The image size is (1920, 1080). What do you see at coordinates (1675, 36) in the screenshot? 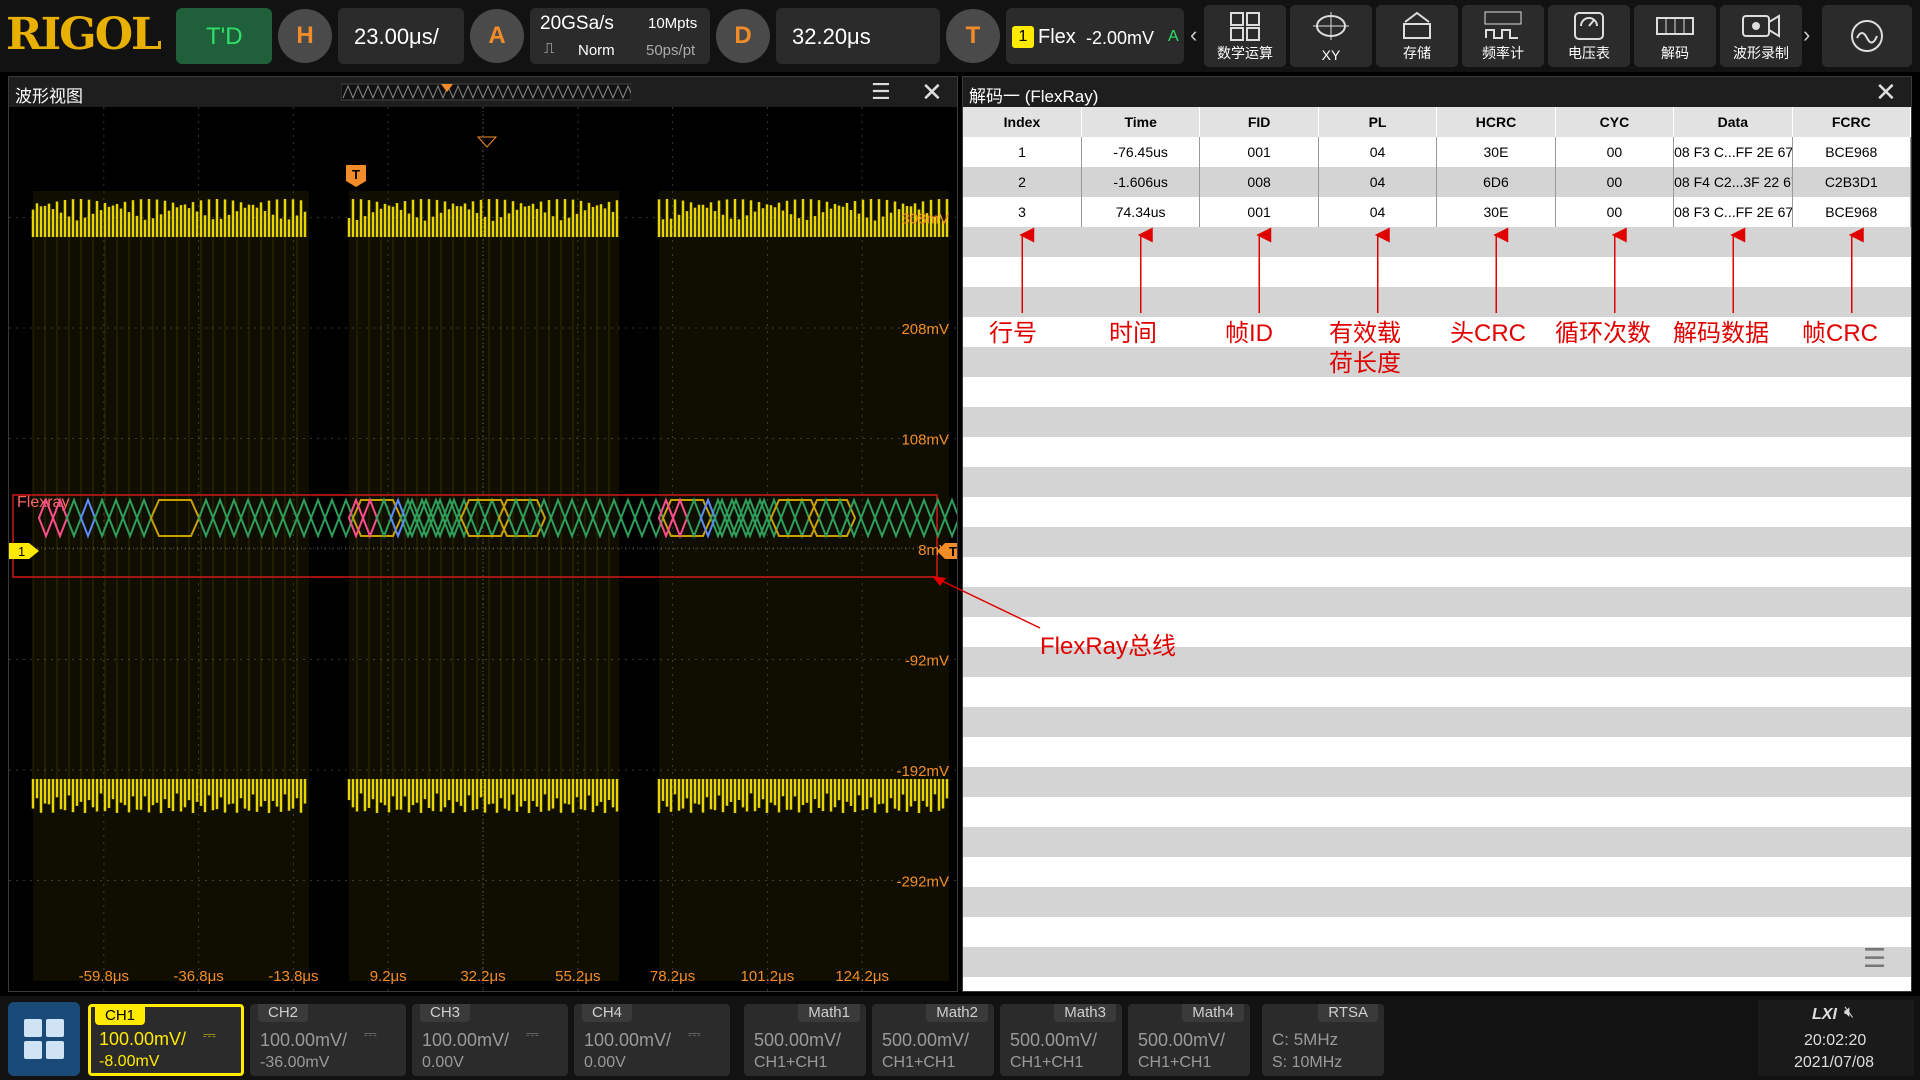
I see `tool-decode-button: 解码` at bounding box center [1675, 36].